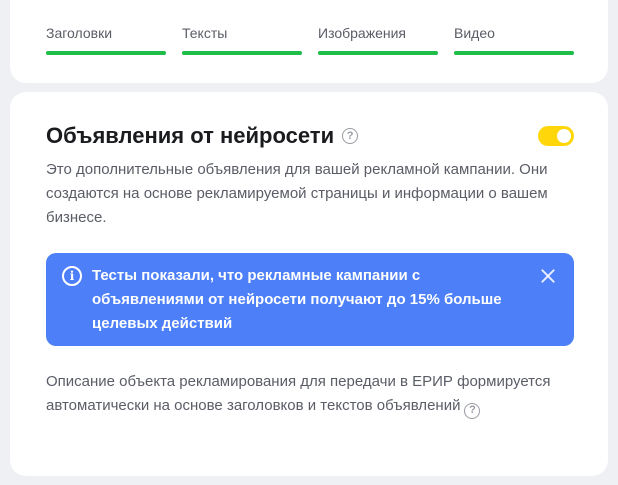  Describe the element at coordinates (72, 276) in the screenshot. I see `info-icon: i` at that location.